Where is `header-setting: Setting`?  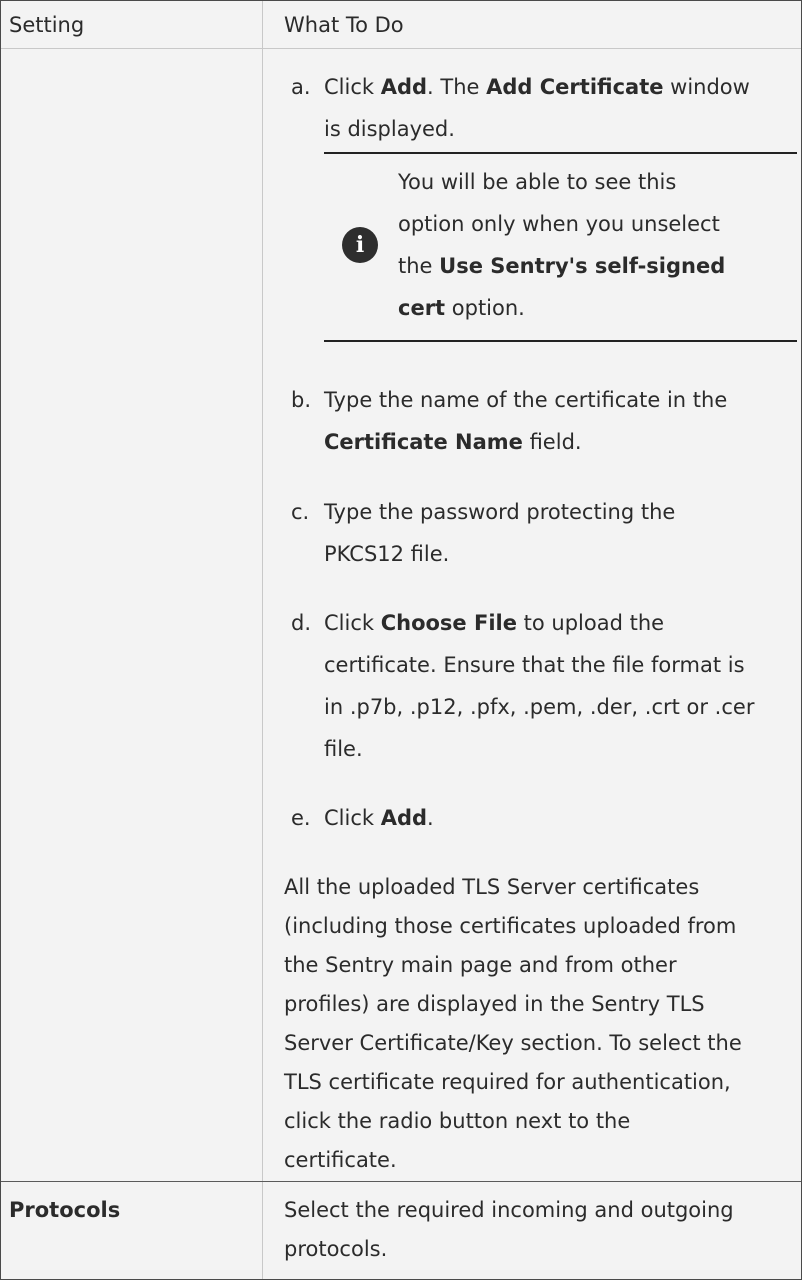 header-setting: Setting is located at coordinates (47, 25).